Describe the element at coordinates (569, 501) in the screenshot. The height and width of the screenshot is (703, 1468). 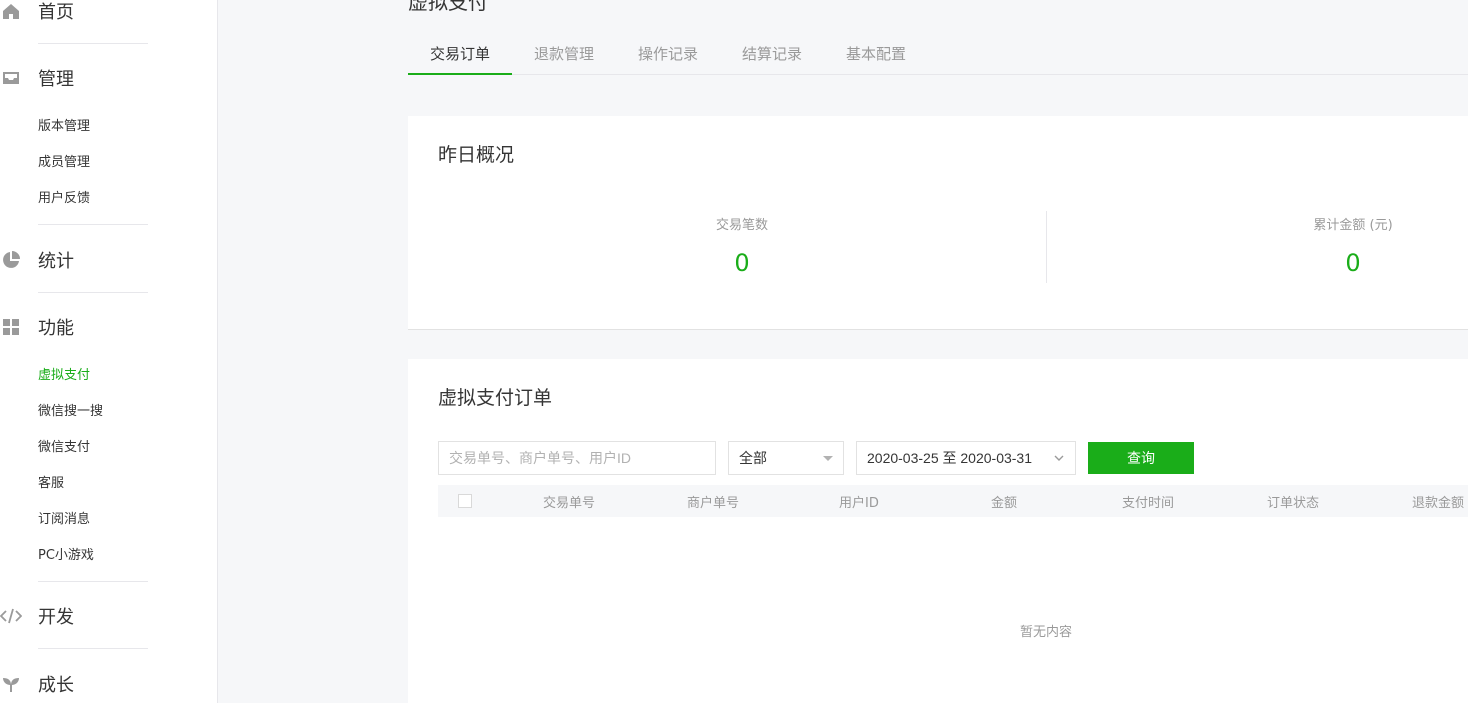
I see `column-header-transaction-no: 交易单号` at that location.